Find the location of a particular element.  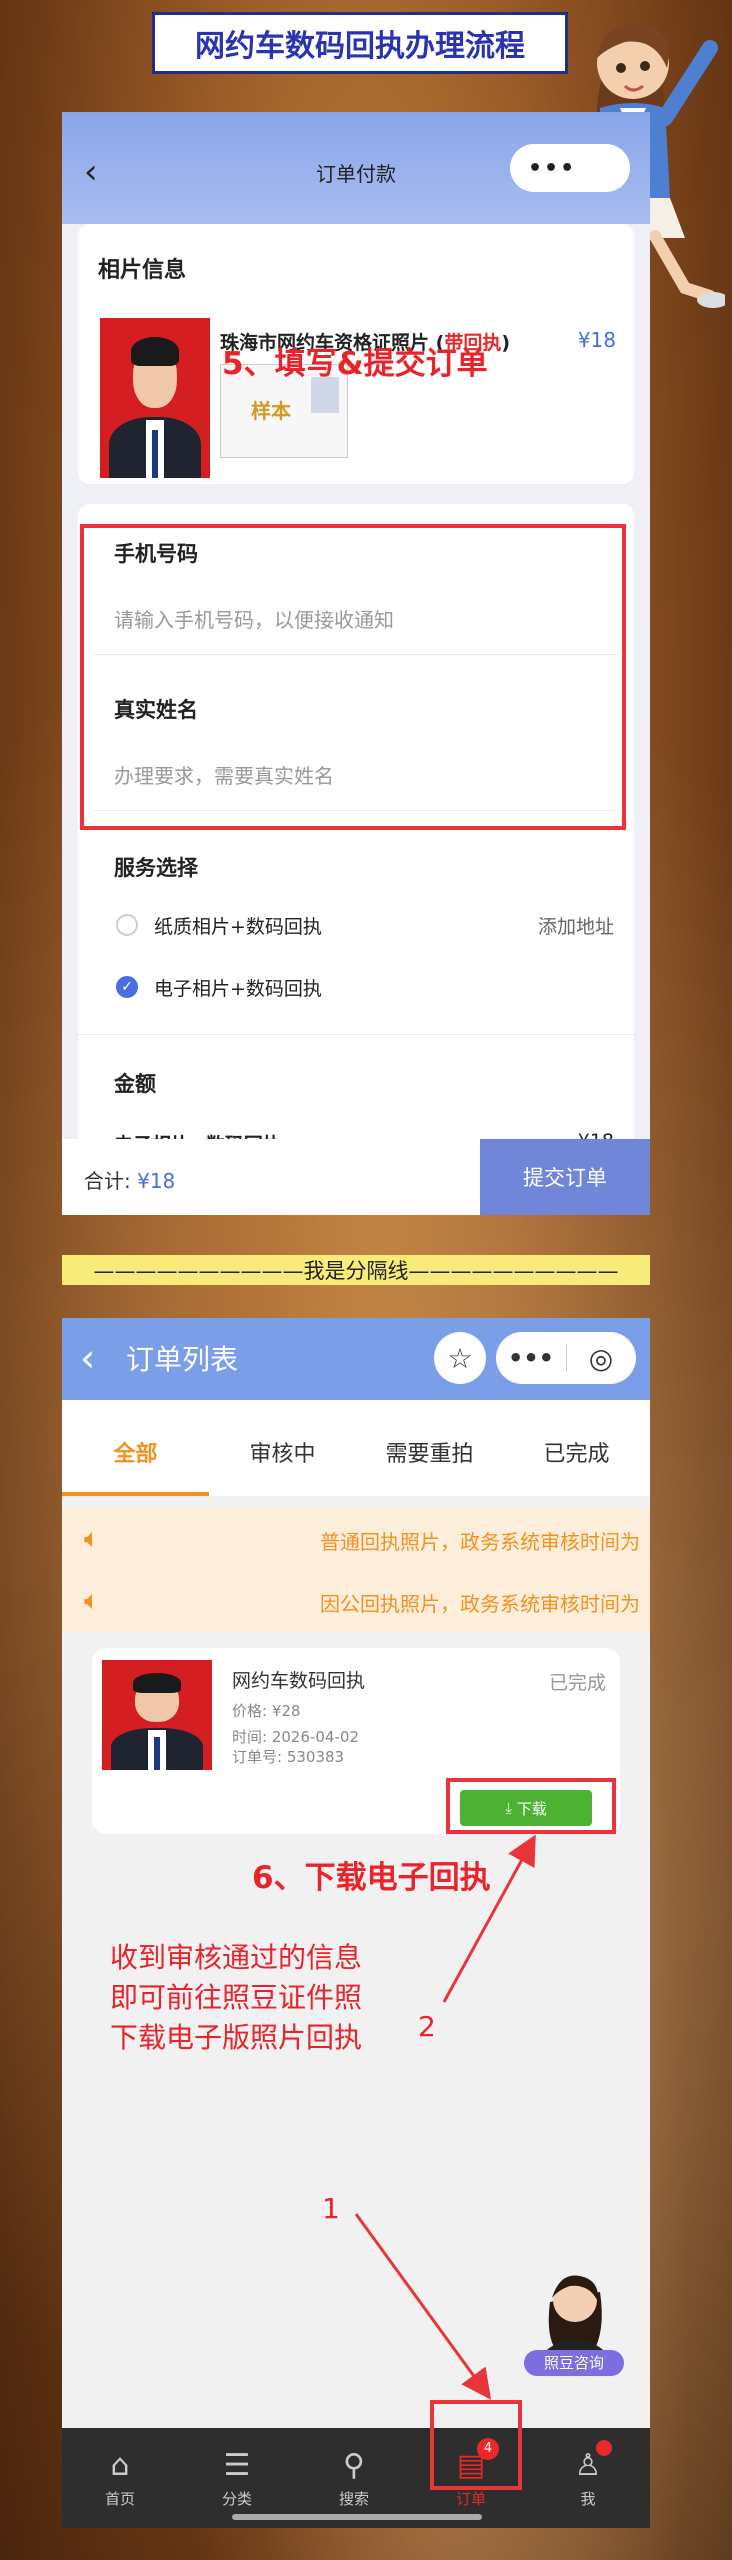

form-highlight-box is located at coordinates (353, 677).